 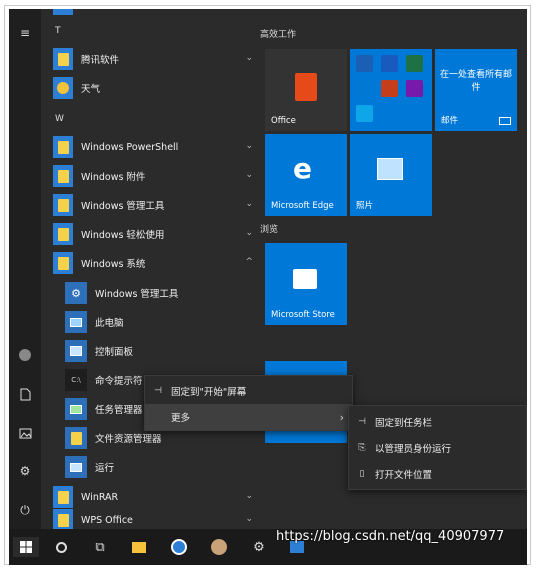 What do you see at coordinates (269, 228) in the screenshot?
I see `group-header-browse: 浏览` at bounding box center [269, 228].